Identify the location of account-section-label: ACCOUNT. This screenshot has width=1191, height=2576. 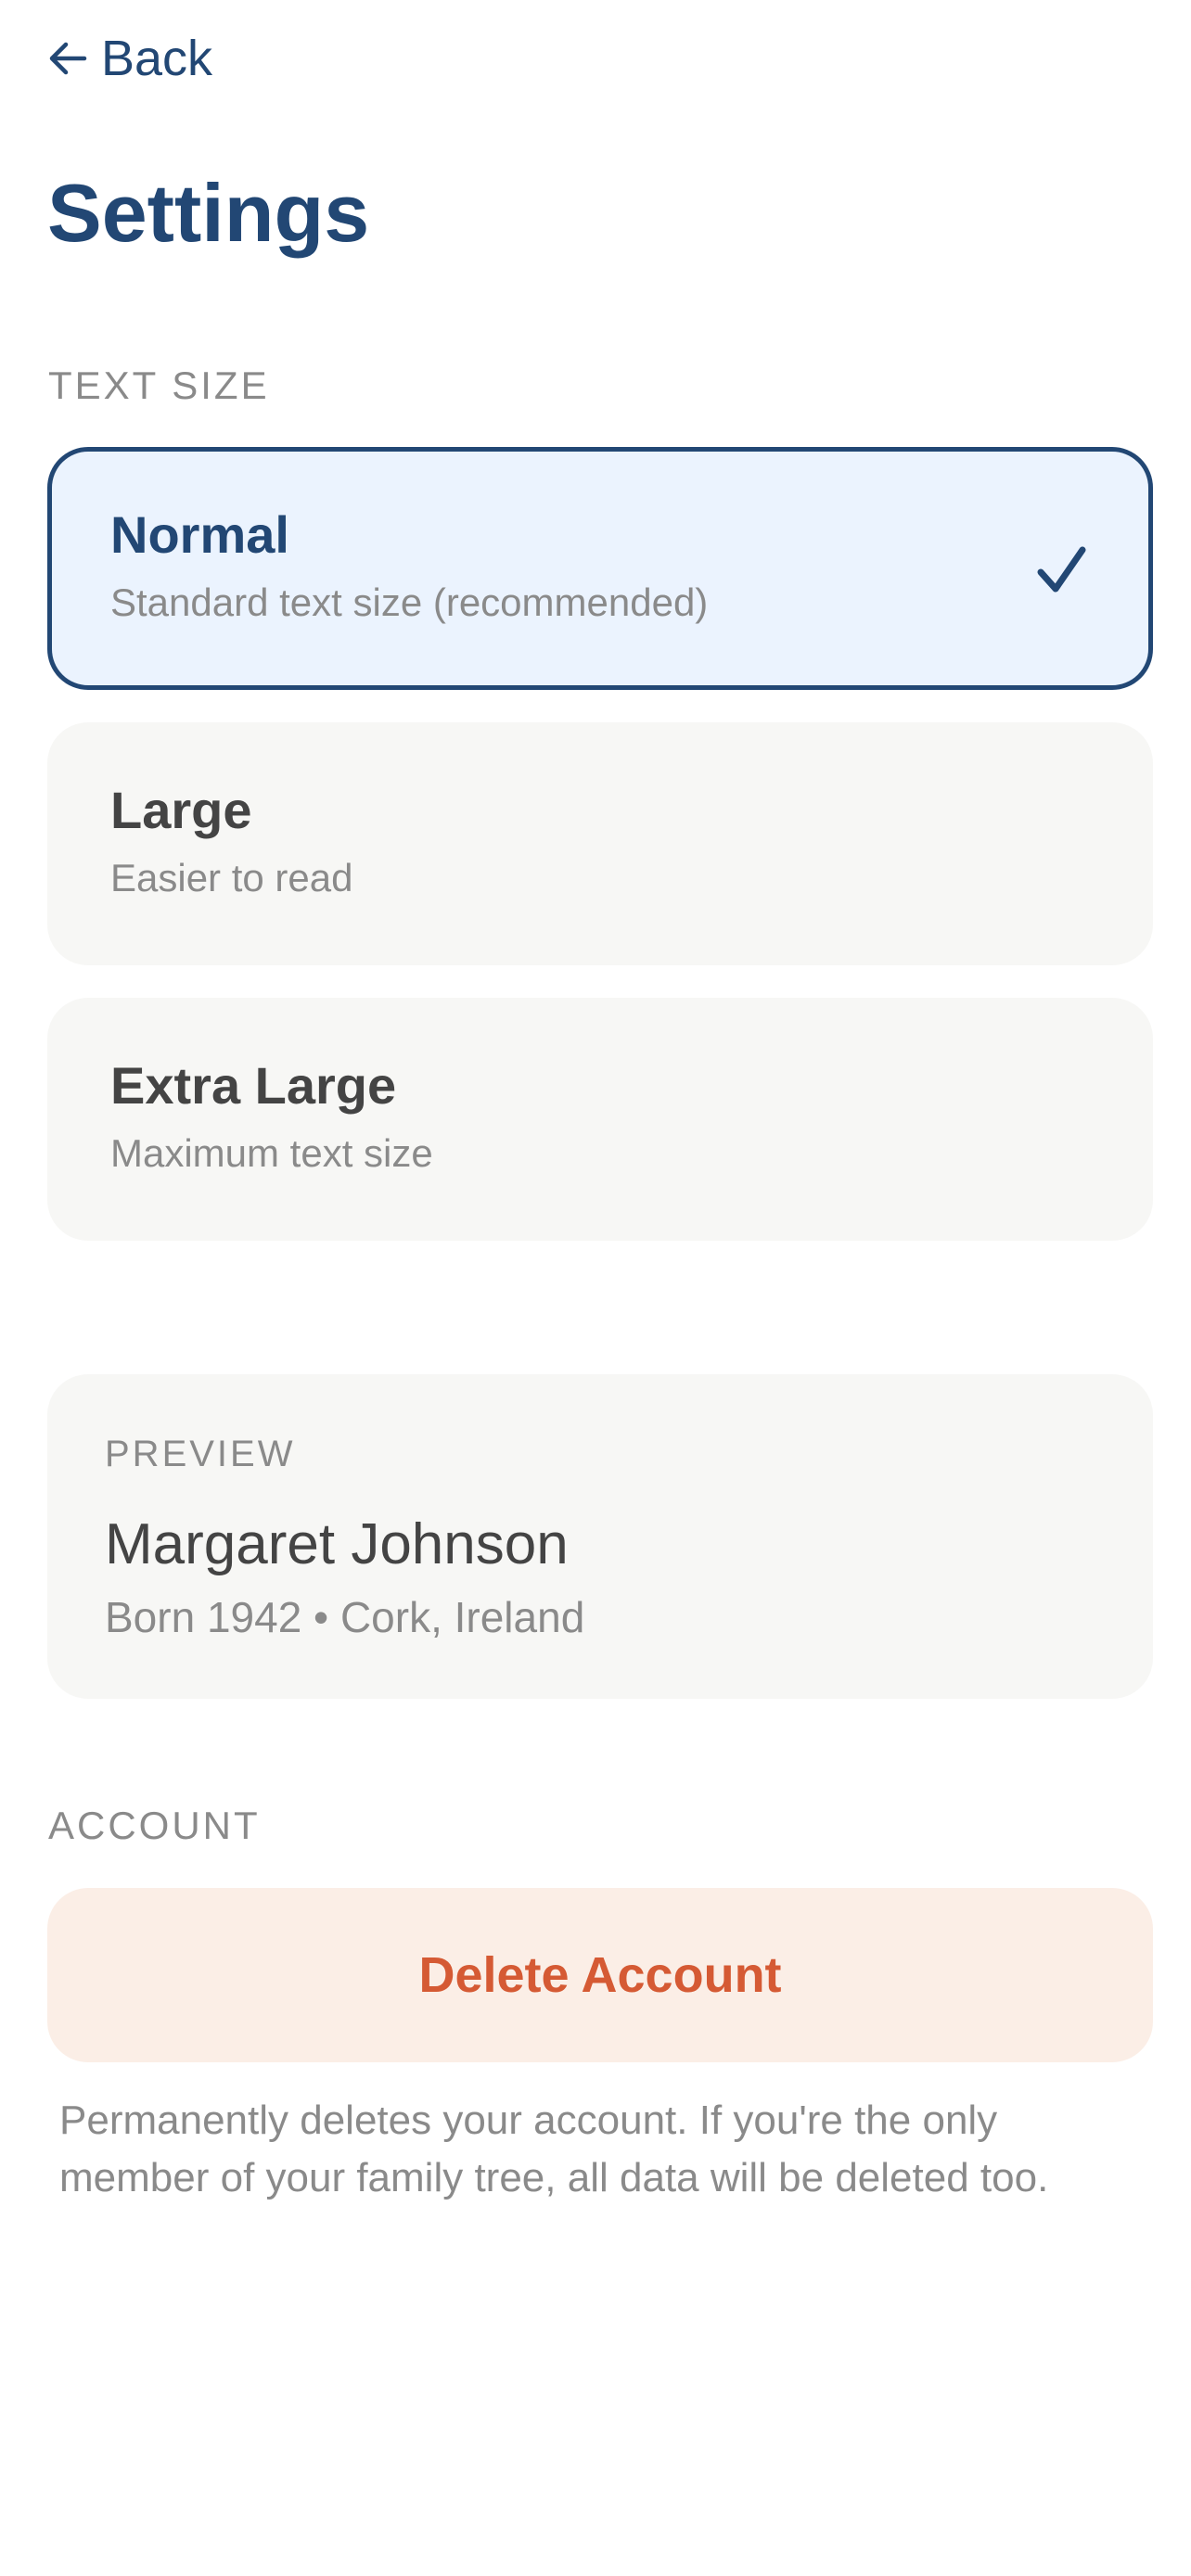
(154, 1826).